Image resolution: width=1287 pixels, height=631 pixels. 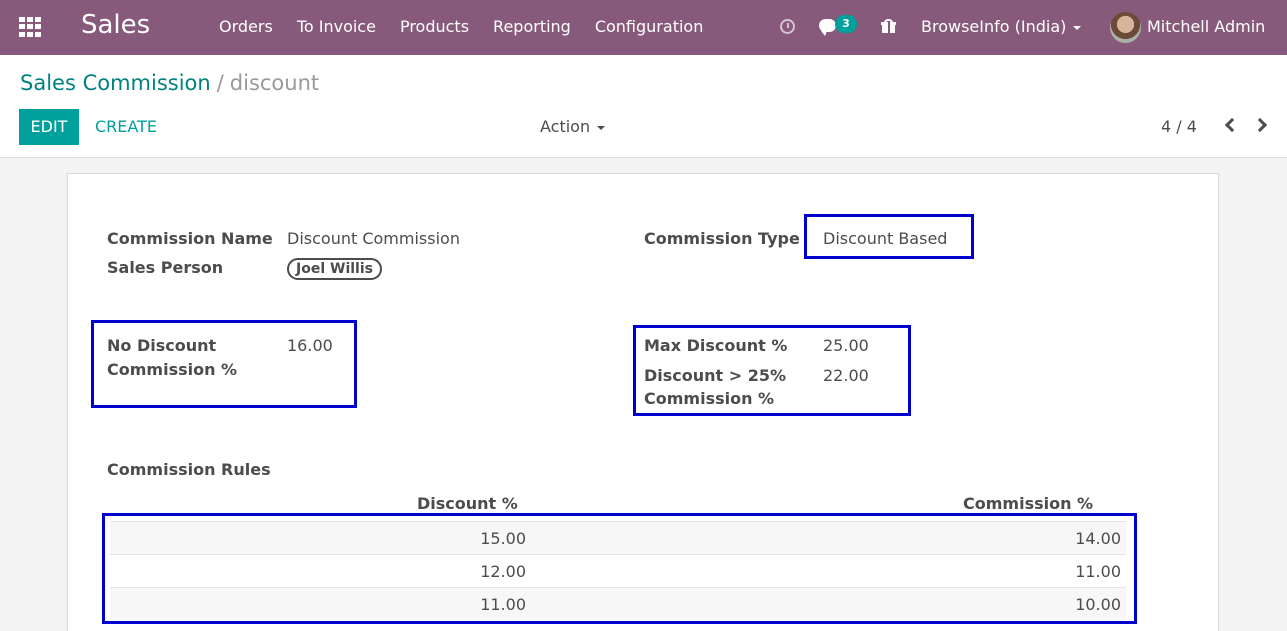 I want to click on column-header-discount: Discount %, so click(x=467, y=503).